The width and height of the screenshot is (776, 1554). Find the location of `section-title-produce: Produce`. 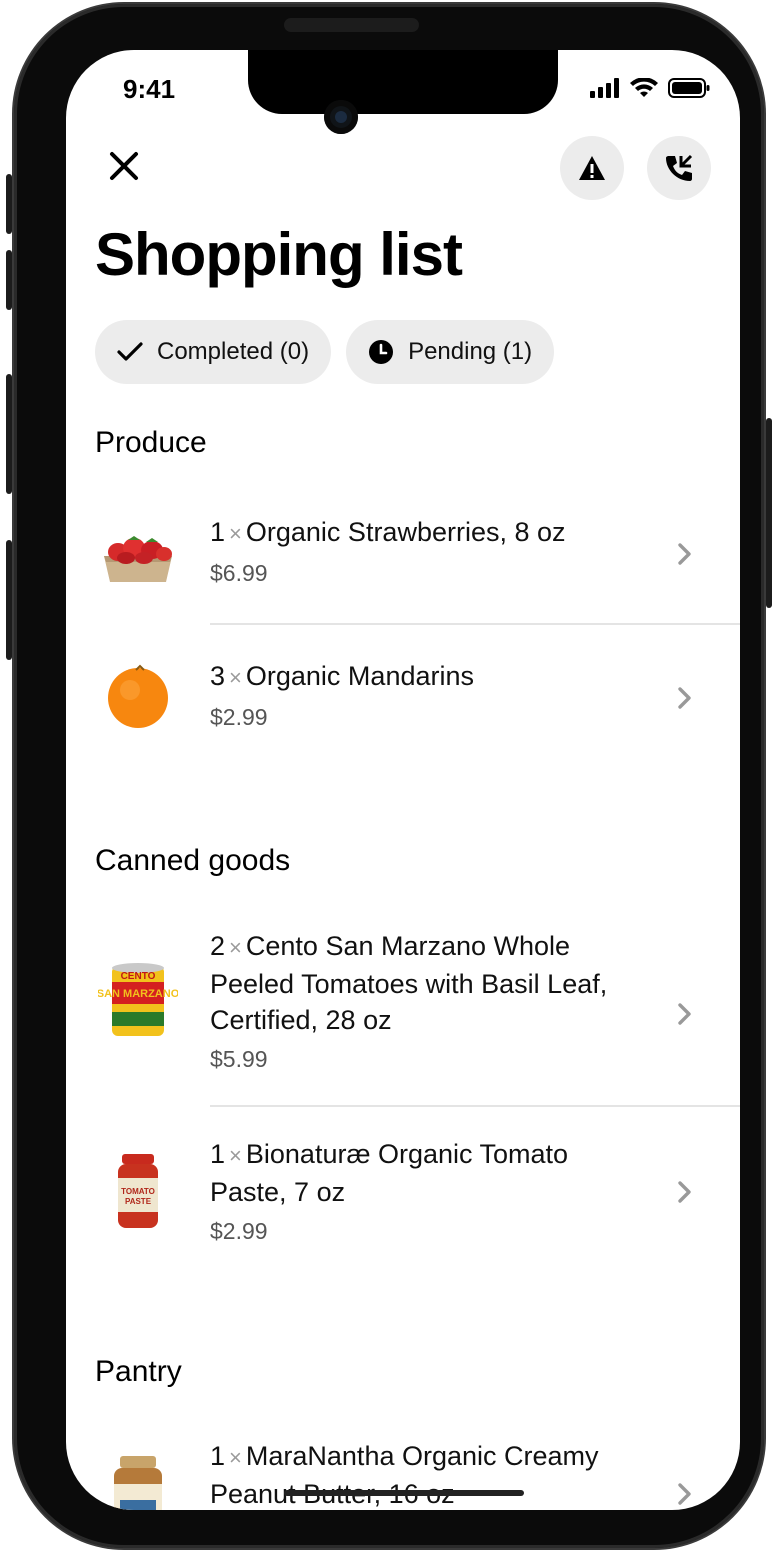

section-title-produce: Produce is located at coordinates (151, 442).